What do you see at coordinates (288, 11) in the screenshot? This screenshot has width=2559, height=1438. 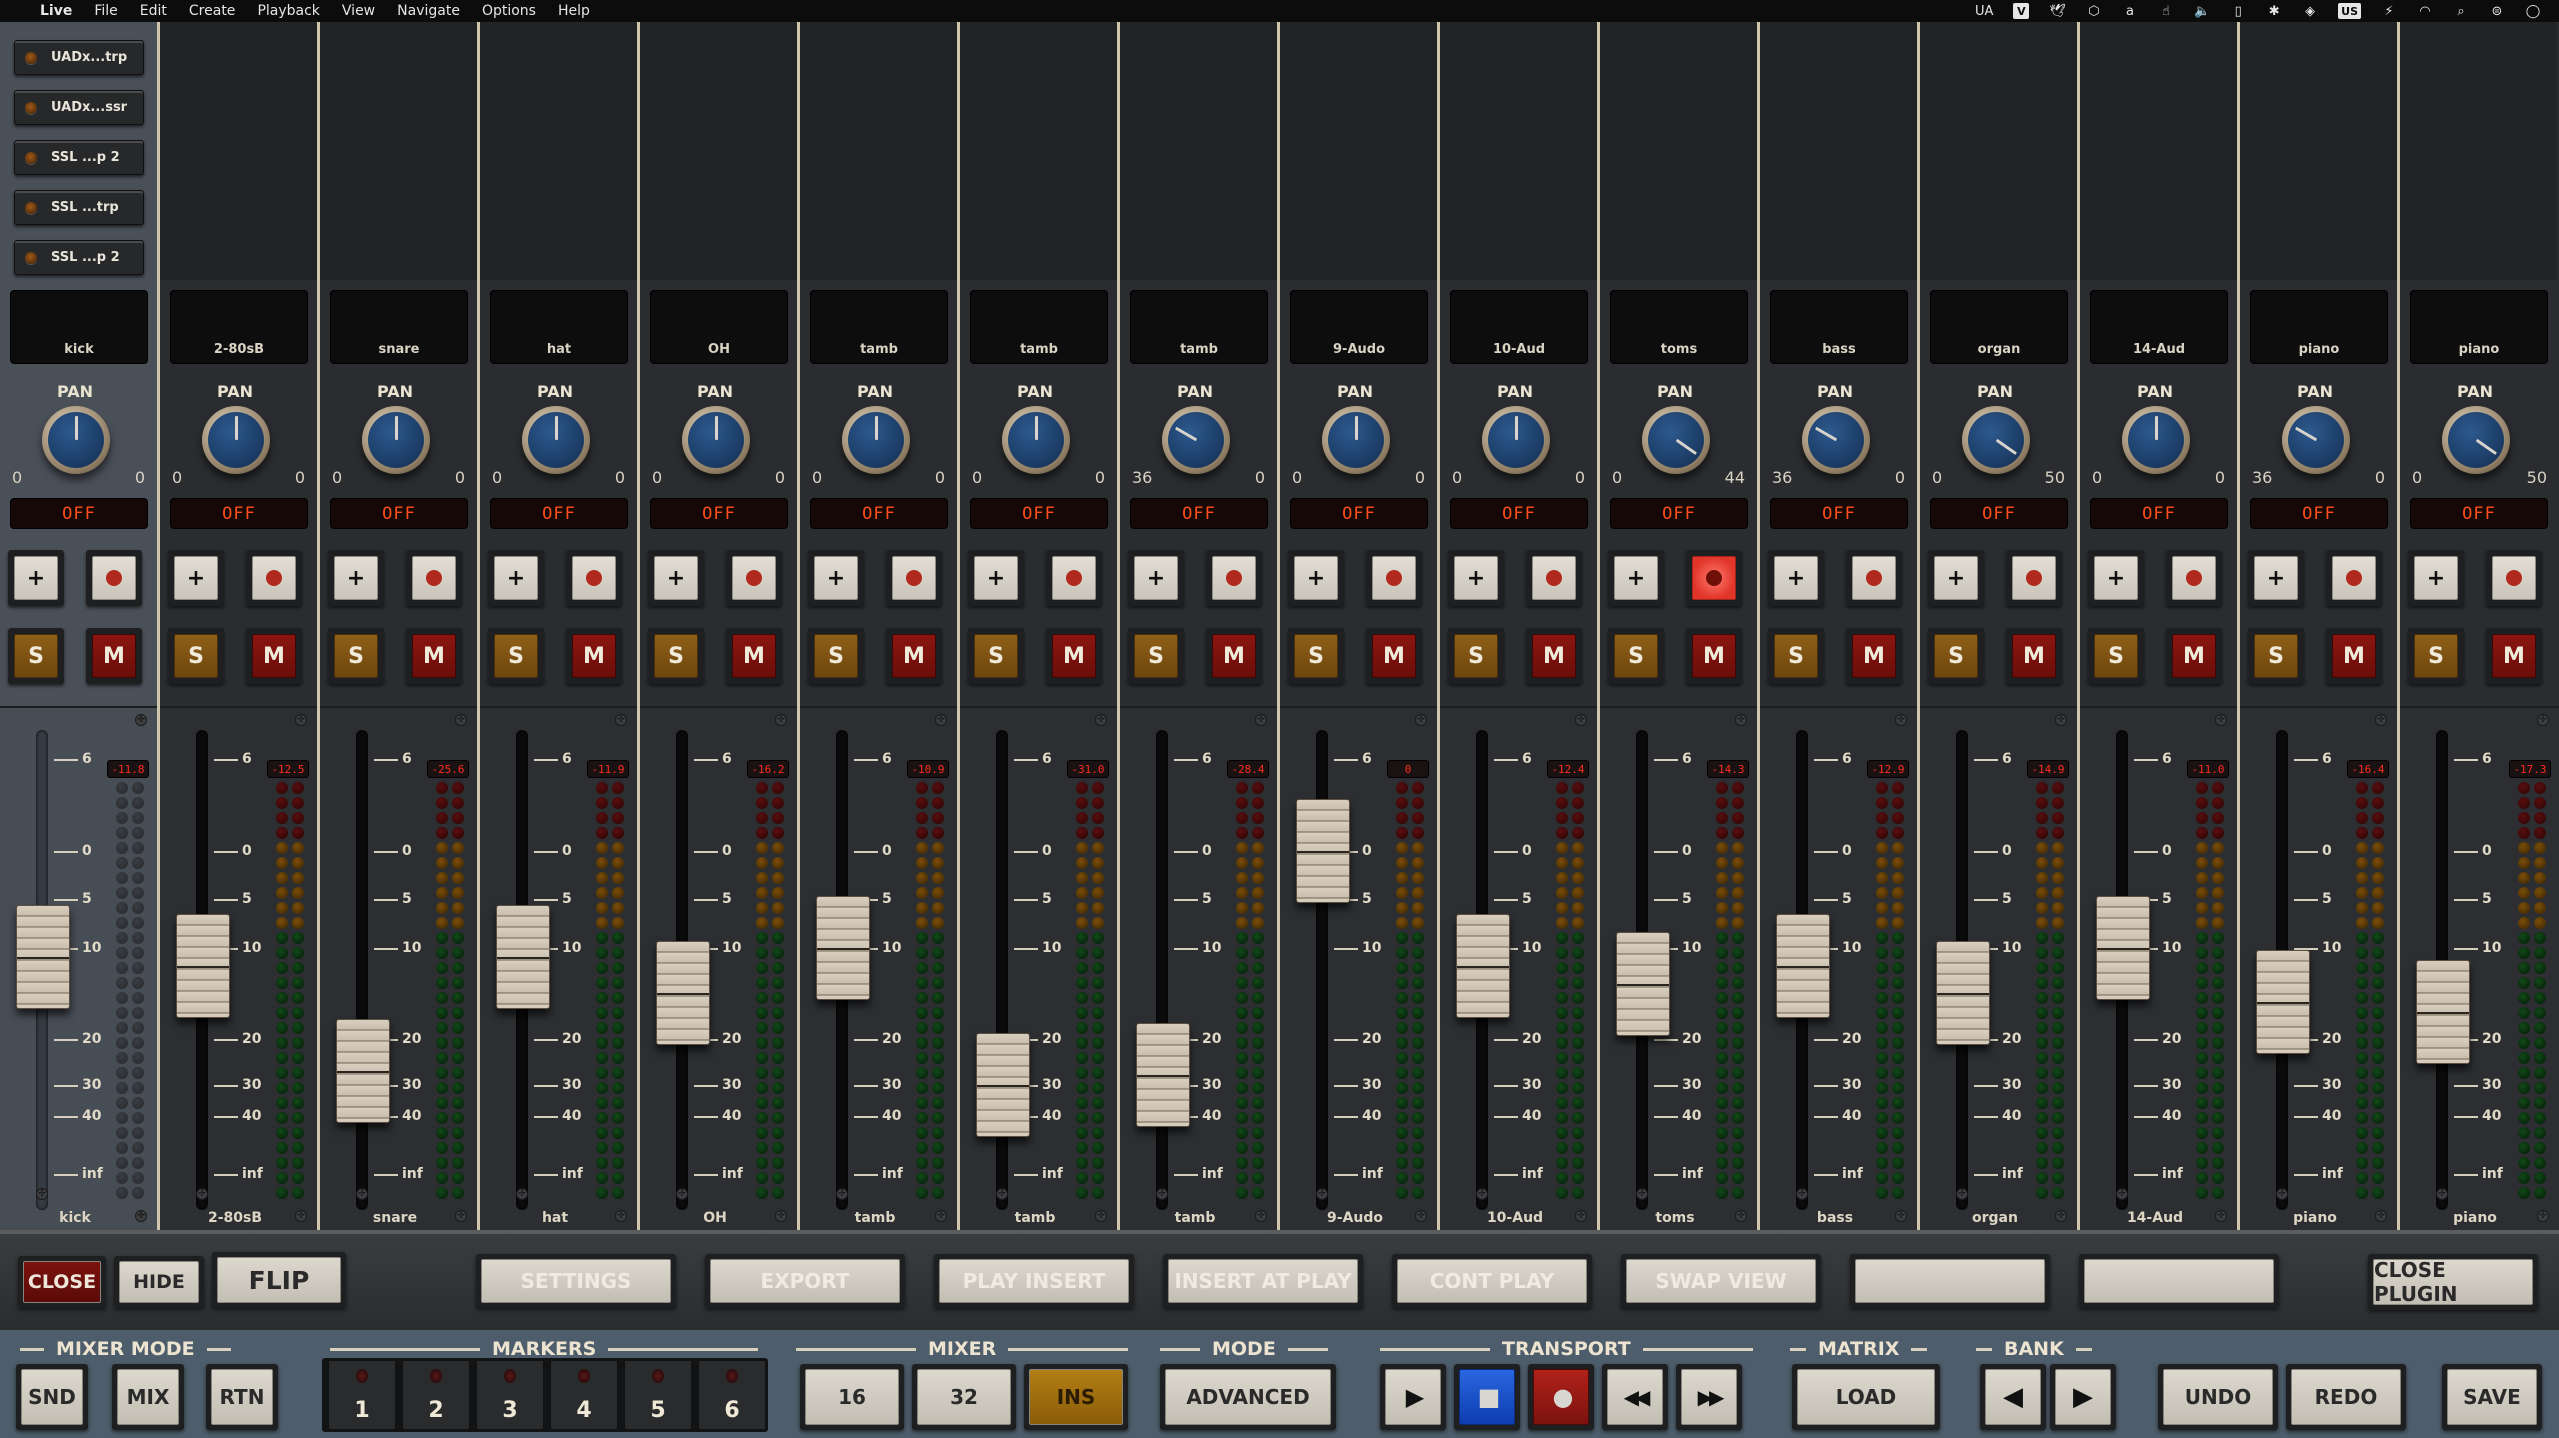 I see `menu-playback: Playback` at bounding box center [288, 11].